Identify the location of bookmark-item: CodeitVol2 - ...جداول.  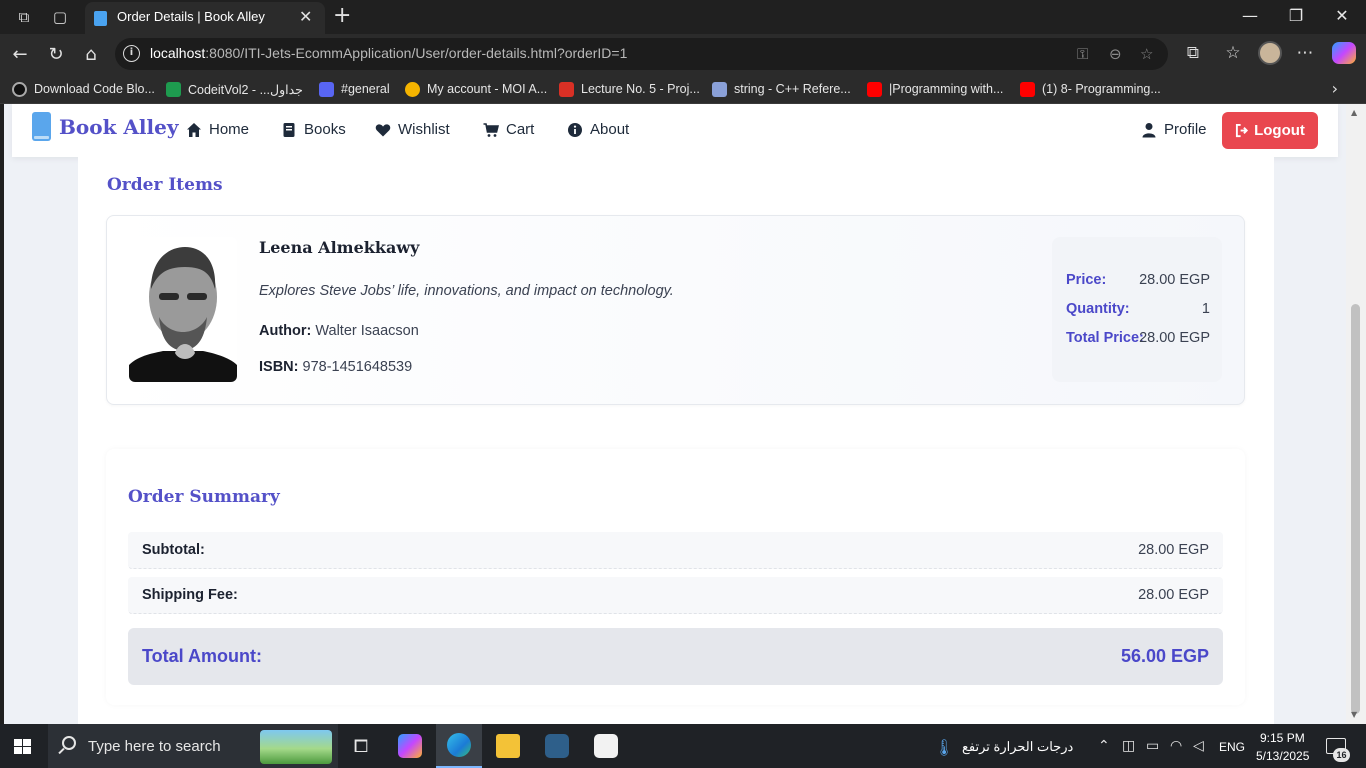
(234, 89).